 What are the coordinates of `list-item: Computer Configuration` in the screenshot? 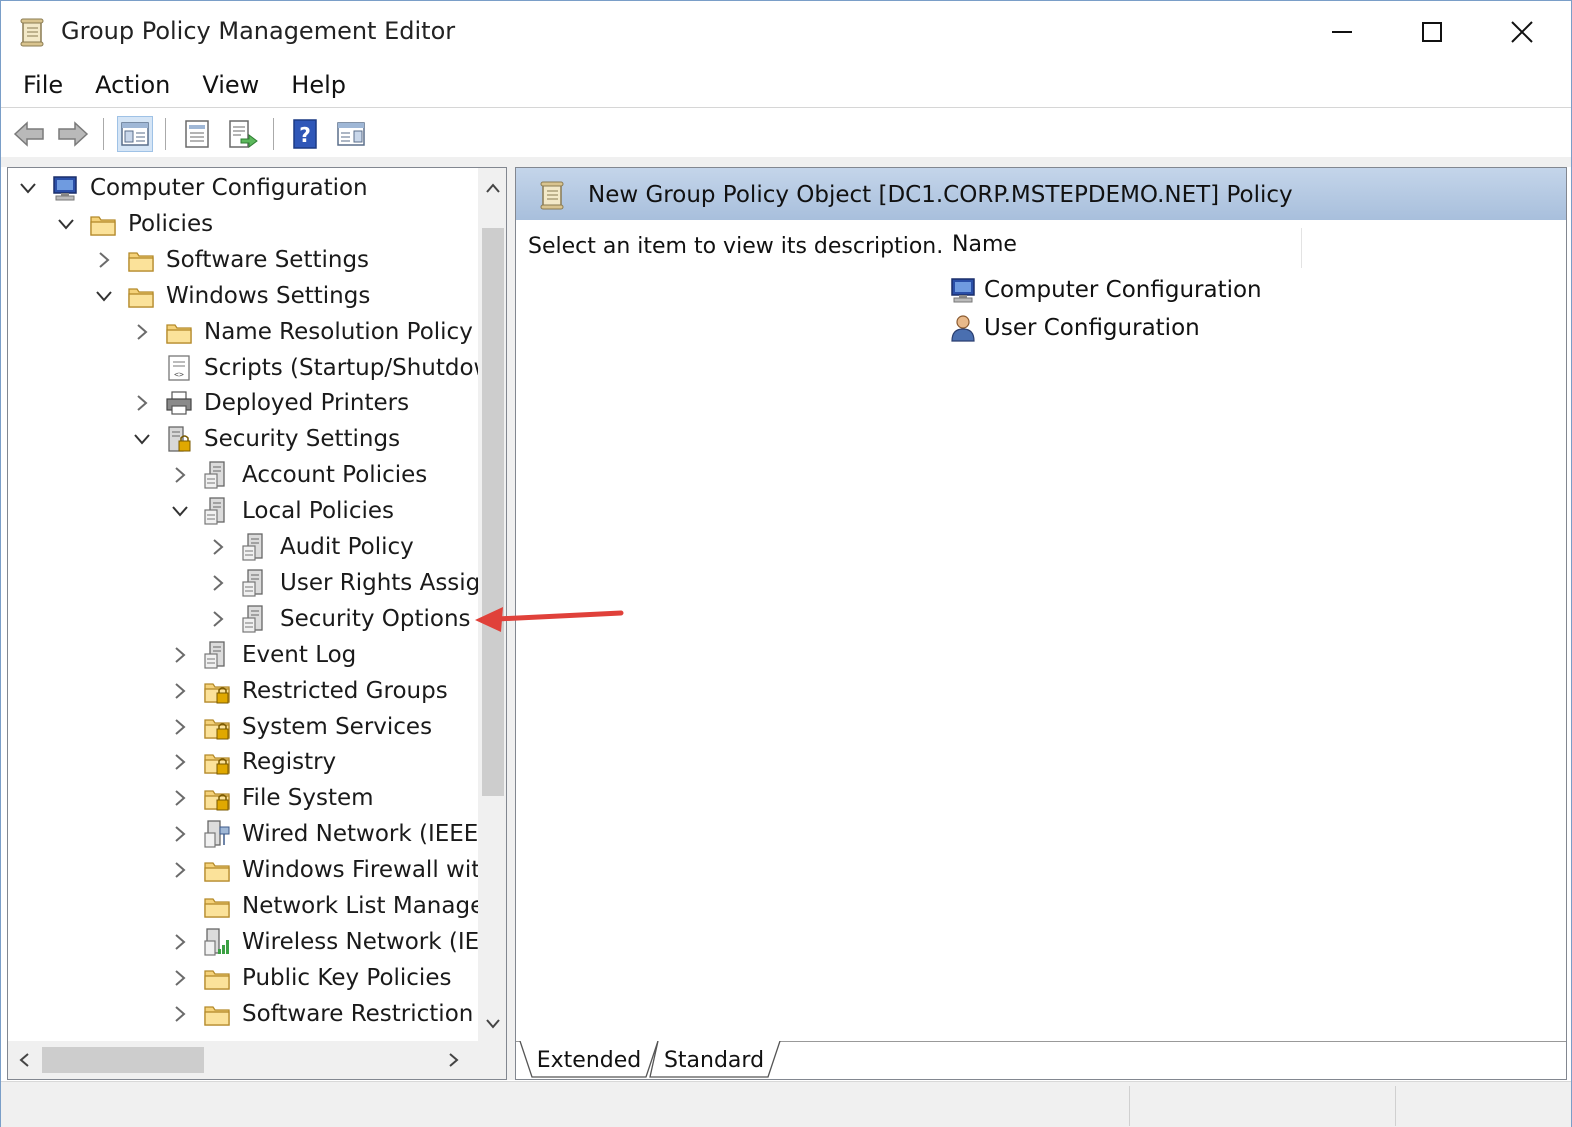 It's located at (1105, 290).